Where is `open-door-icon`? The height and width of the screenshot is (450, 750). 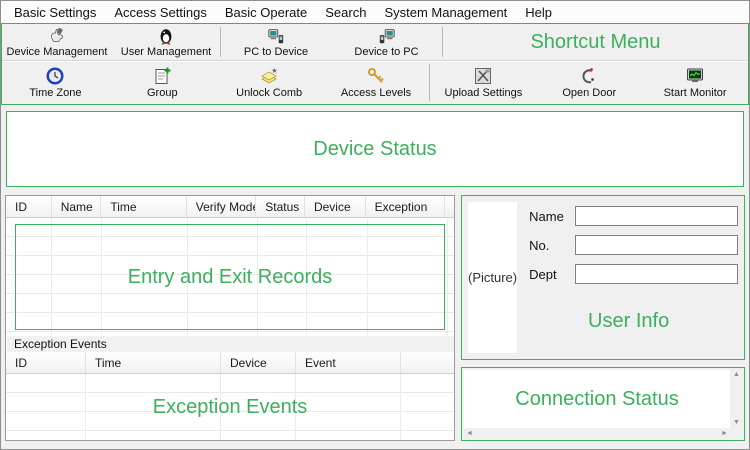
open-door-icon is located at coordinates (589, 76).